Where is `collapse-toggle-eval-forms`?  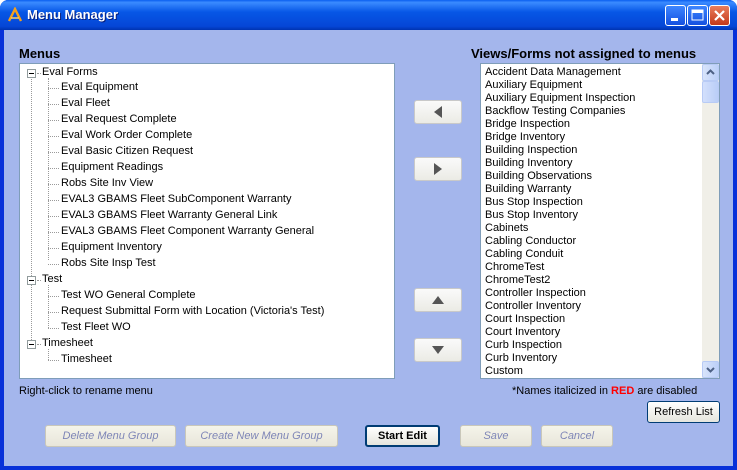
collapse-toggle-eval-forms is located at coordinates (31, 73).